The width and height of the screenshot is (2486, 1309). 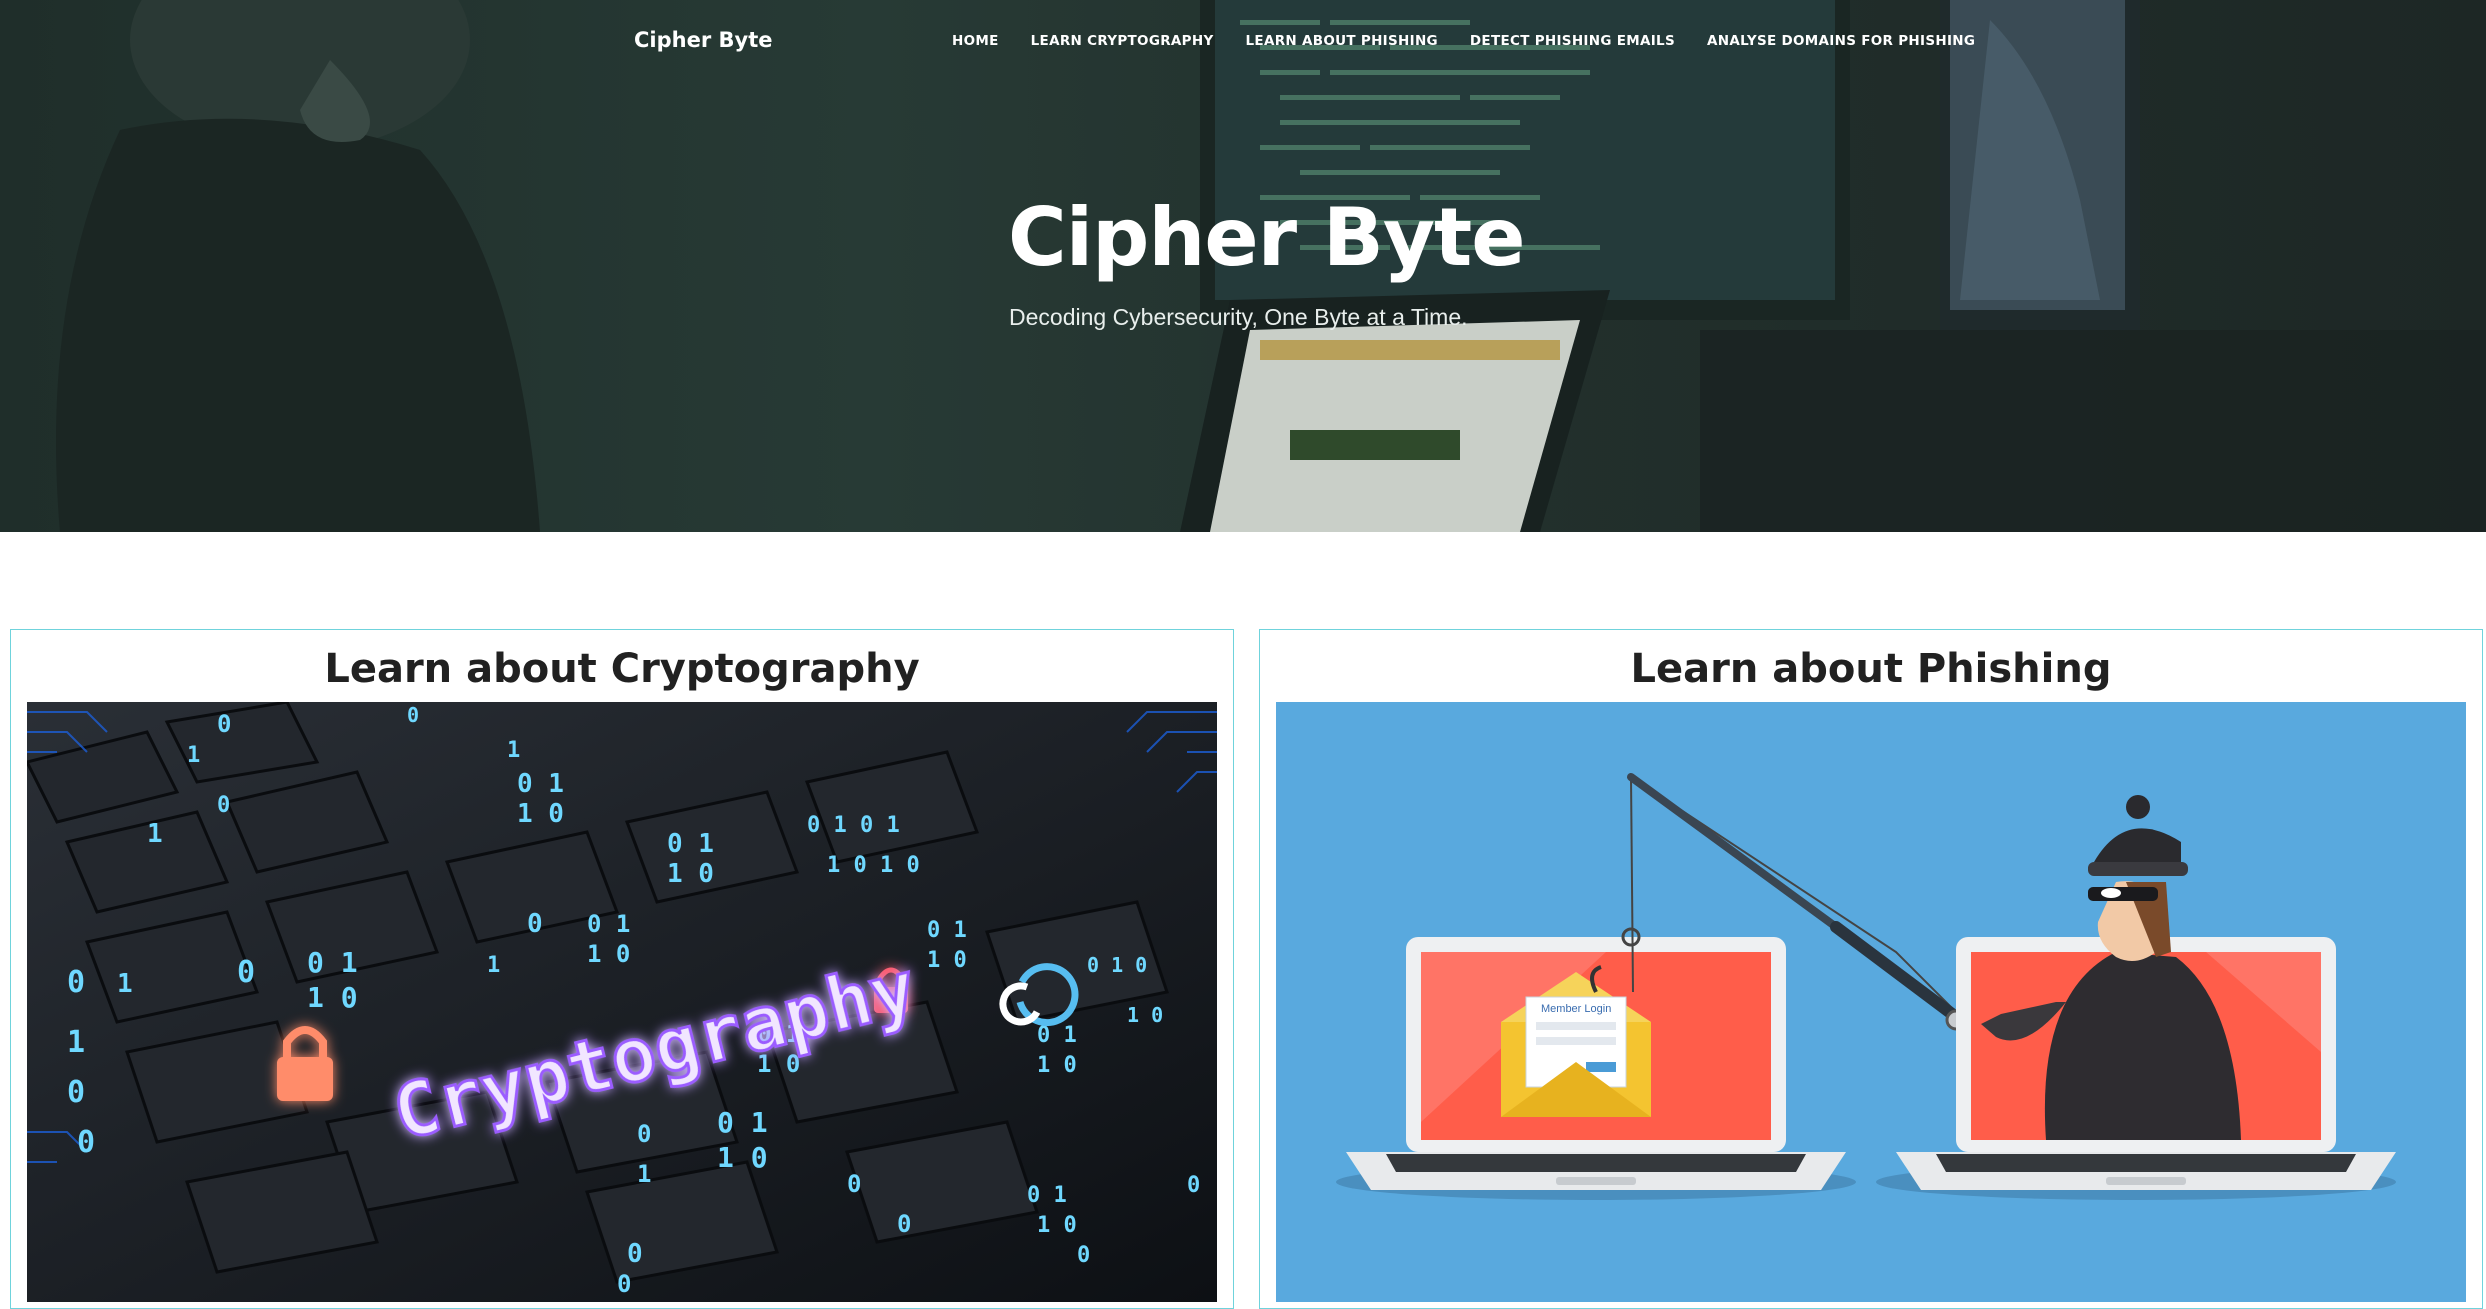 I want to click on nav-item-learn-cryptography: LEARN CRYPTOGRAPHY, so click(x=1122, y=41).